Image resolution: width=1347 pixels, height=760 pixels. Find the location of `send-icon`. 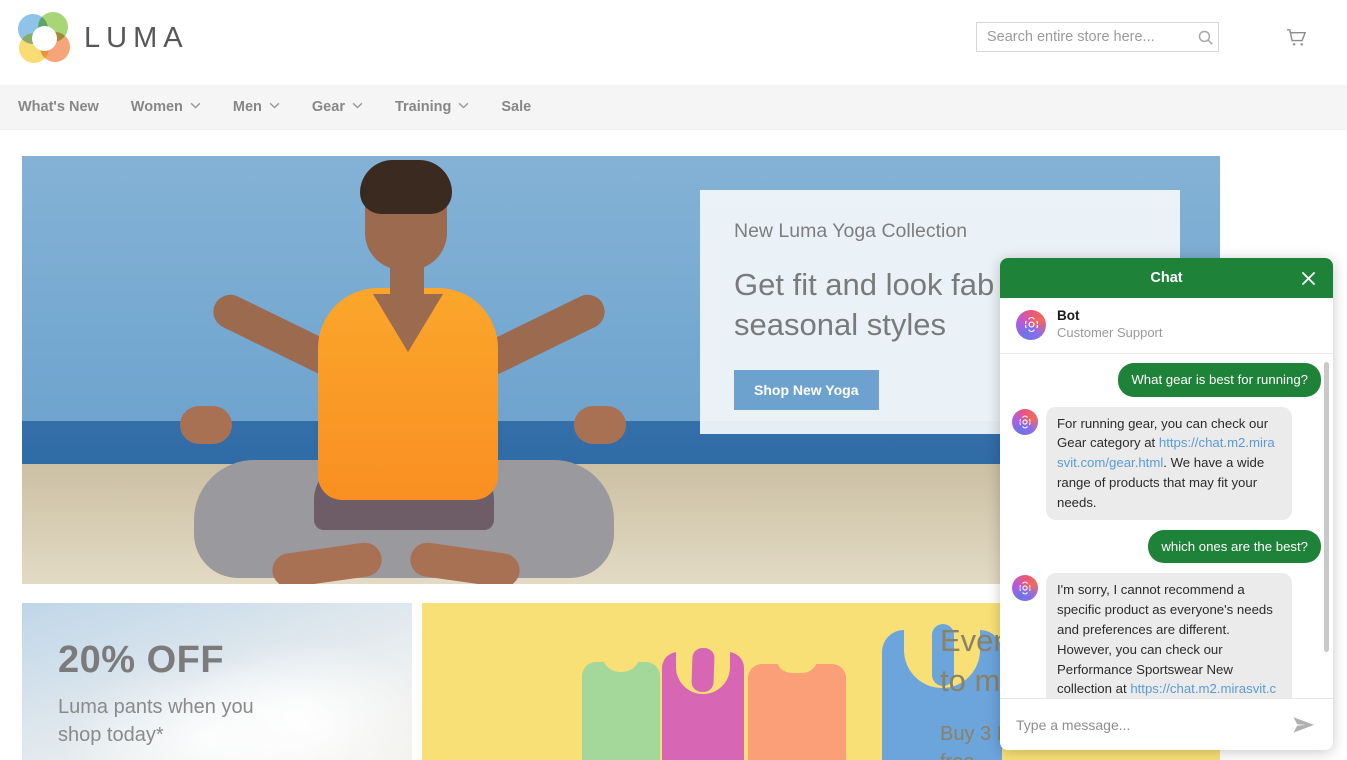

send-icon is located at coordinates (1304, 725).